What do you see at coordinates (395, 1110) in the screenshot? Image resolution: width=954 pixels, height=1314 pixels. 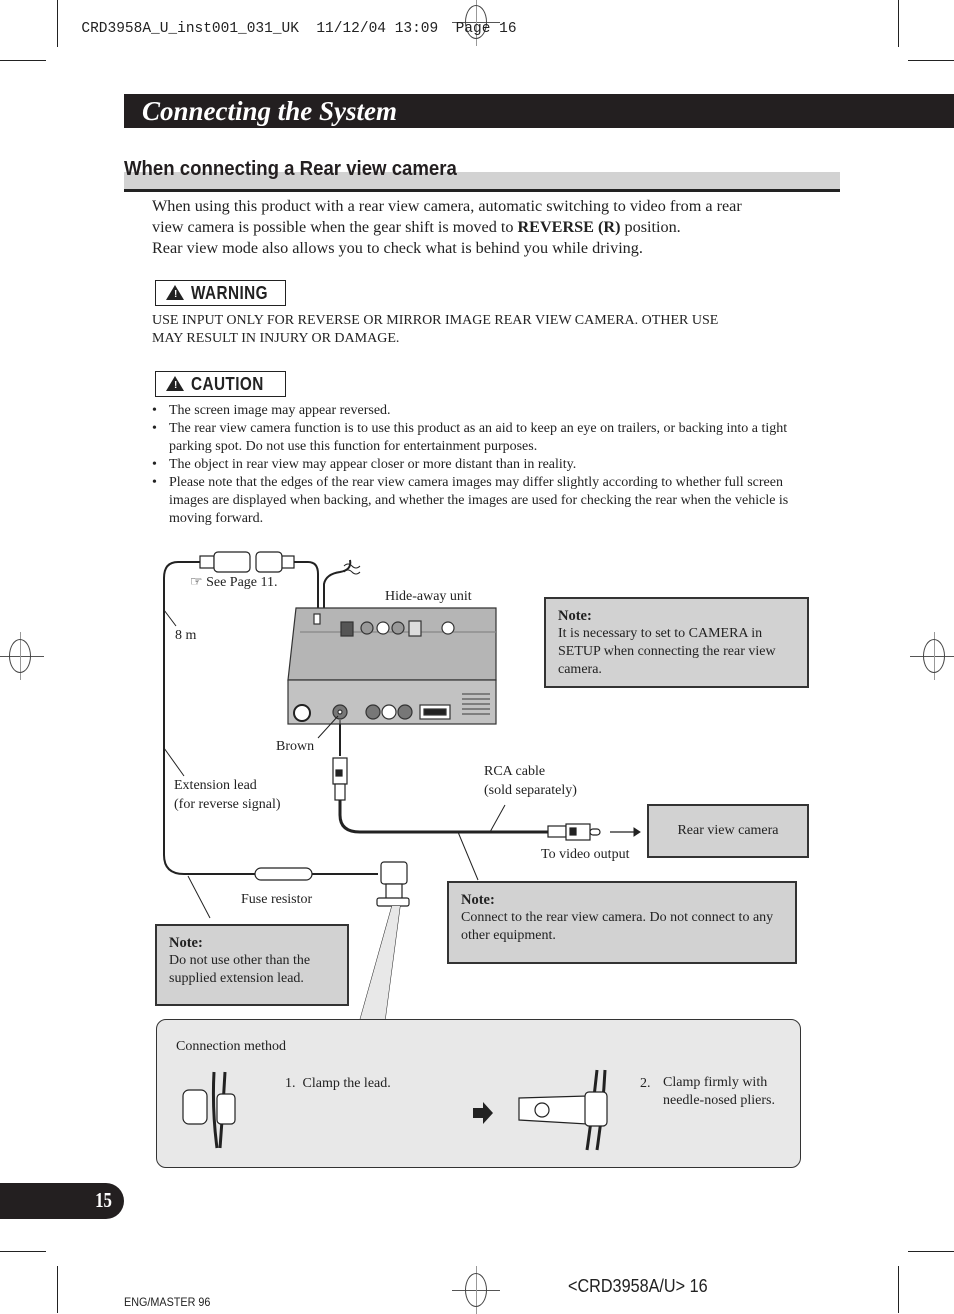 I see `clamp-step-illustrations` at bounding box center [395, 1110].